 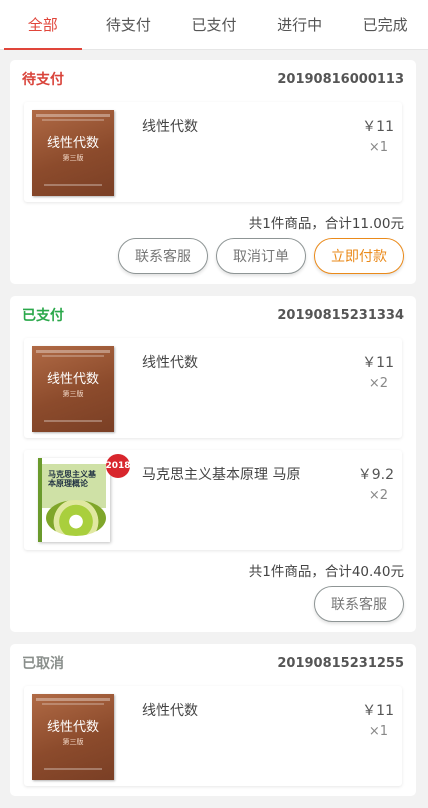 What do you see at coordinates (213, 79) in the screenshot?
I see `order-header: 待支付 20190816000113` at bounding box center [213, 79].